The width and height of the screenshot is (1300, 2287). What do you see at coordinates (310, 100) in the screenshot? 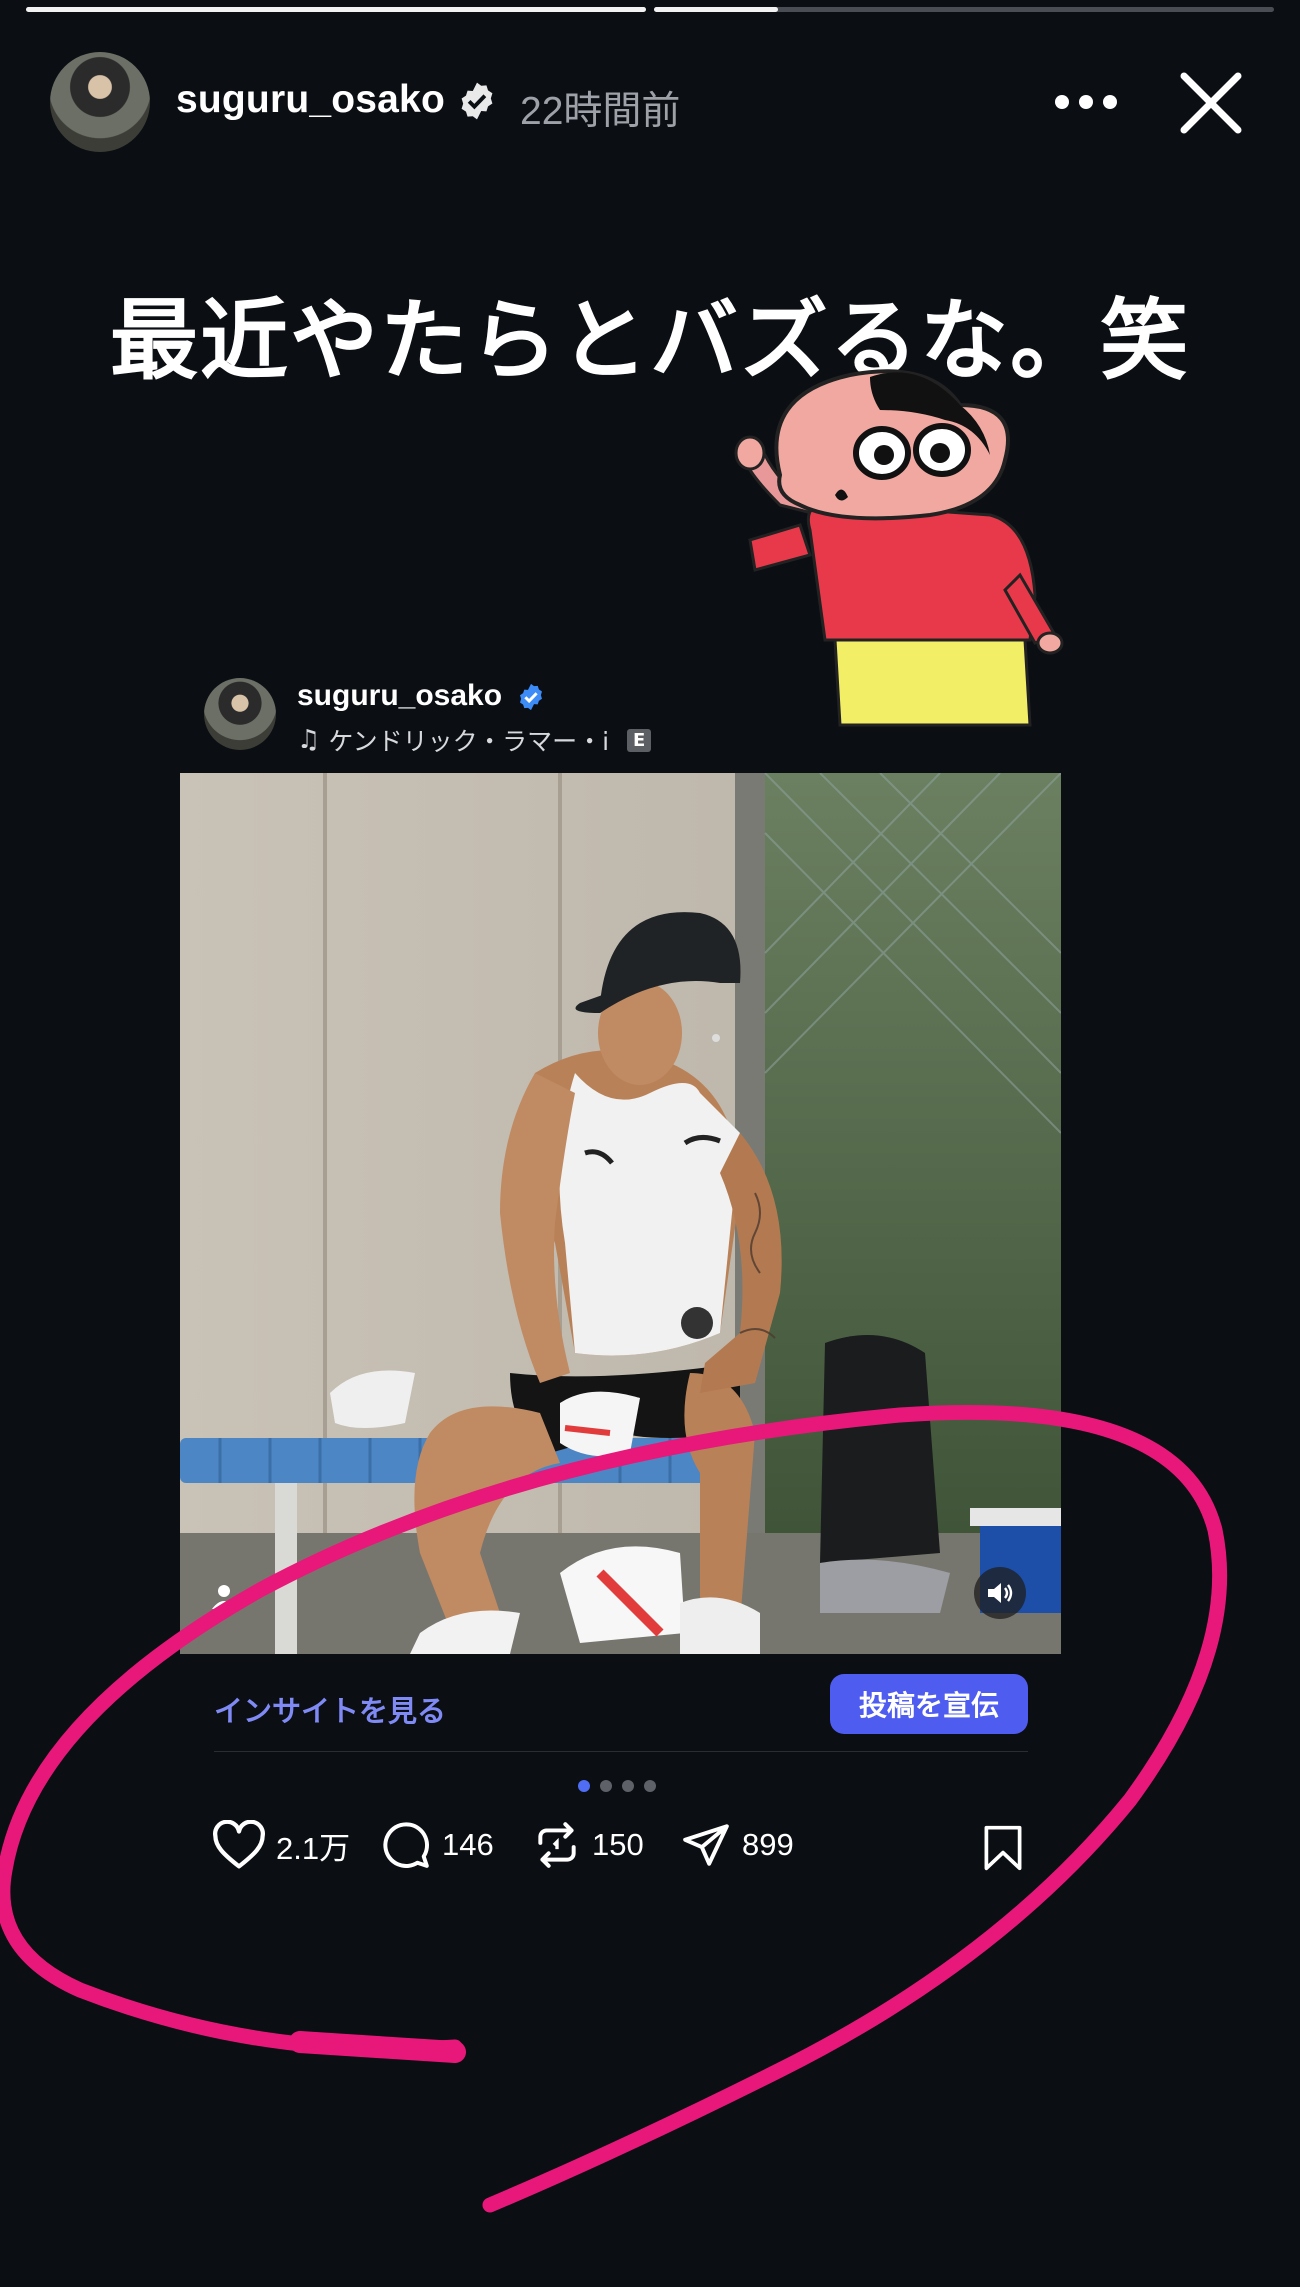
I see `story-username: suguru_osako` at bounding box center [310, 100].